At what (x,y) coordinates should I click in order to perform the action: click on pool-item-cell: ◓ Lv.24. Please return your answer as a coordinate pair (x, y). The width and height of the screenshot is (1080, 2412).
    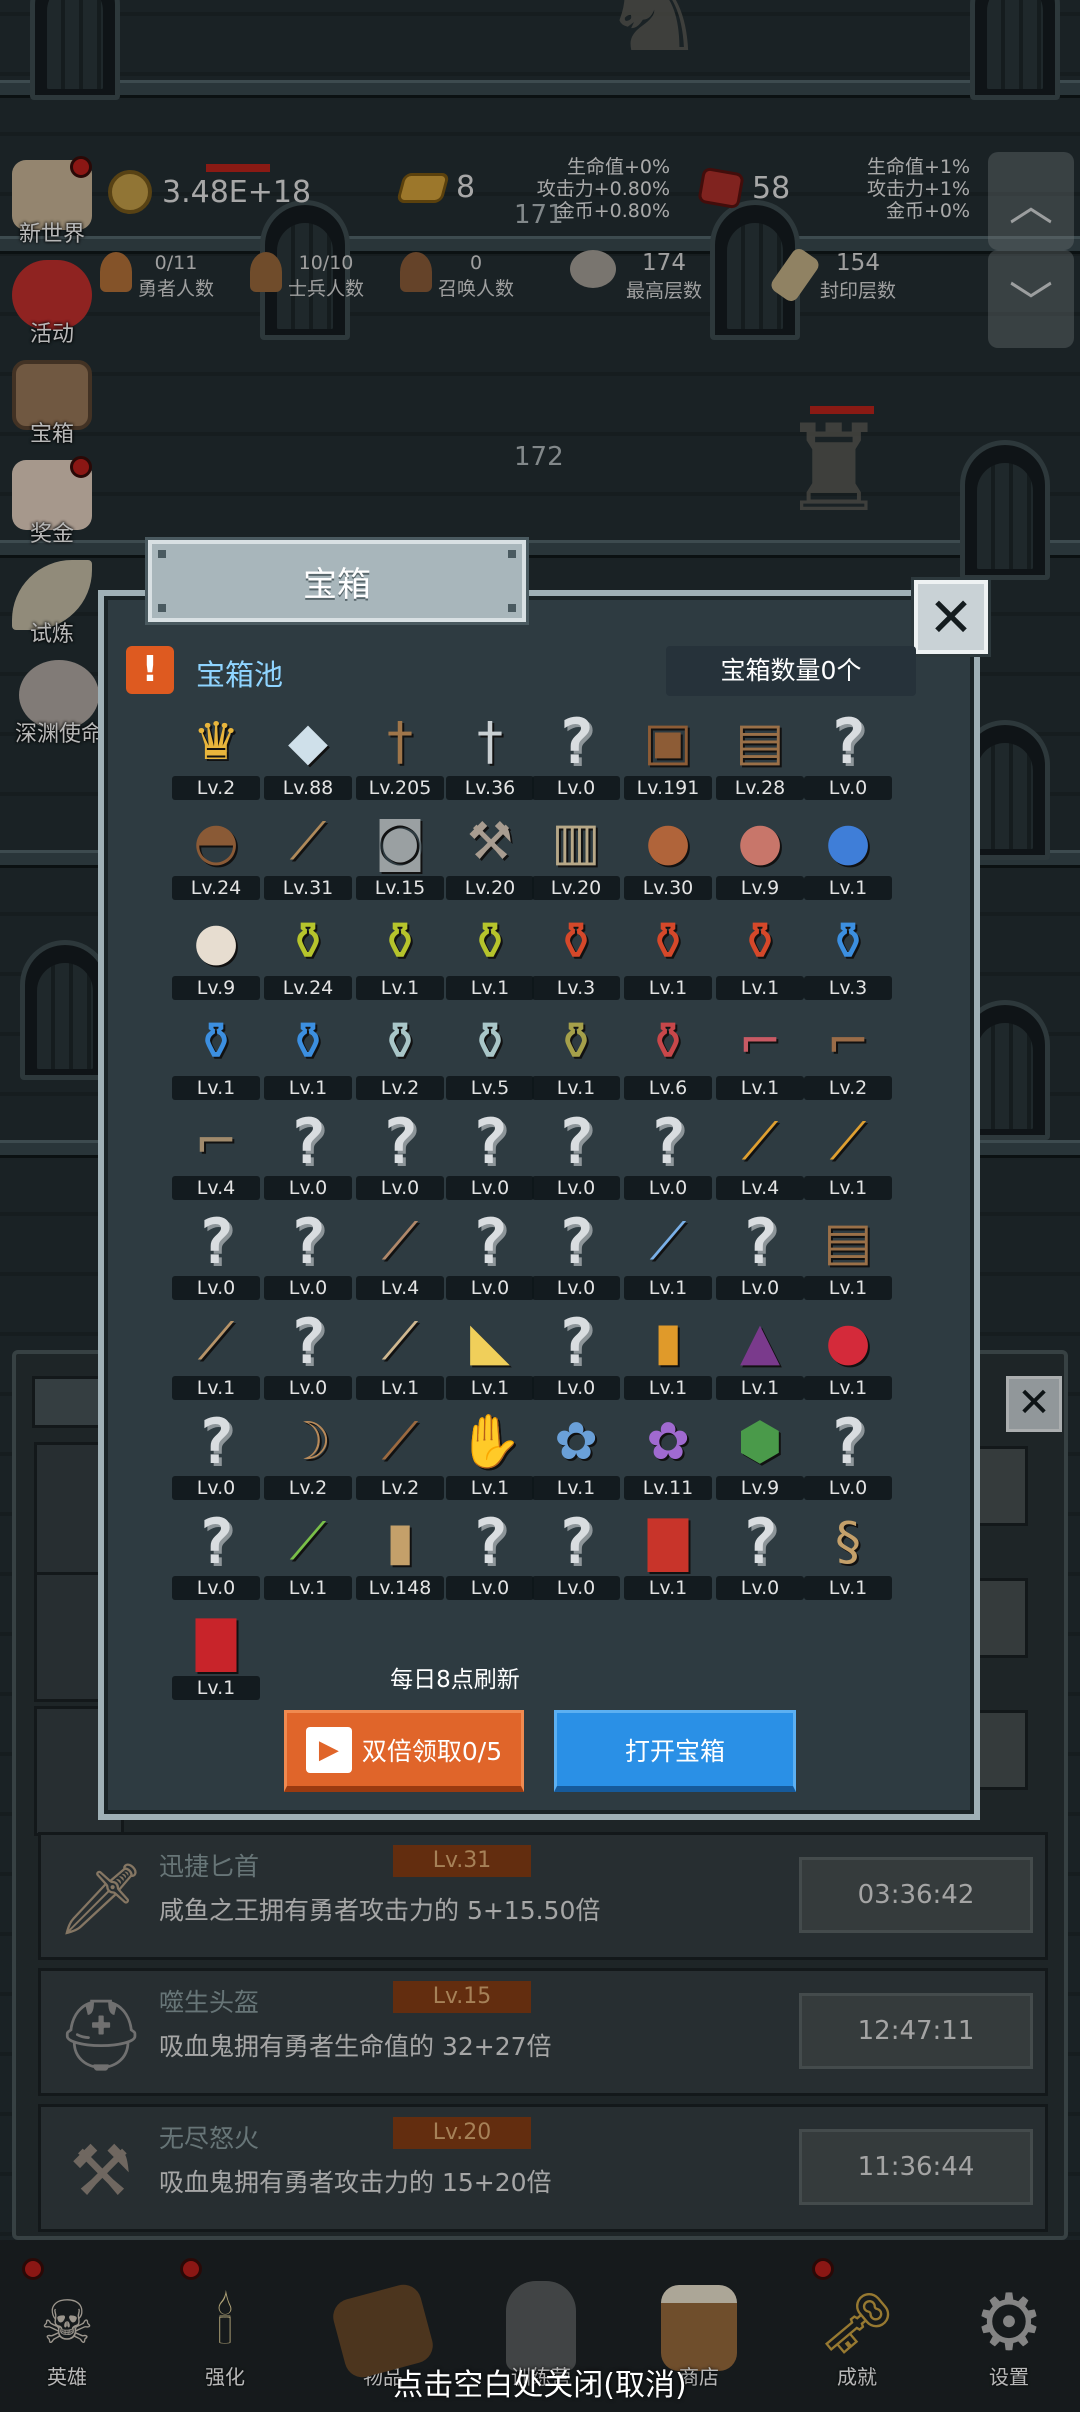
    Looking at the image, I should click on (216, 854).